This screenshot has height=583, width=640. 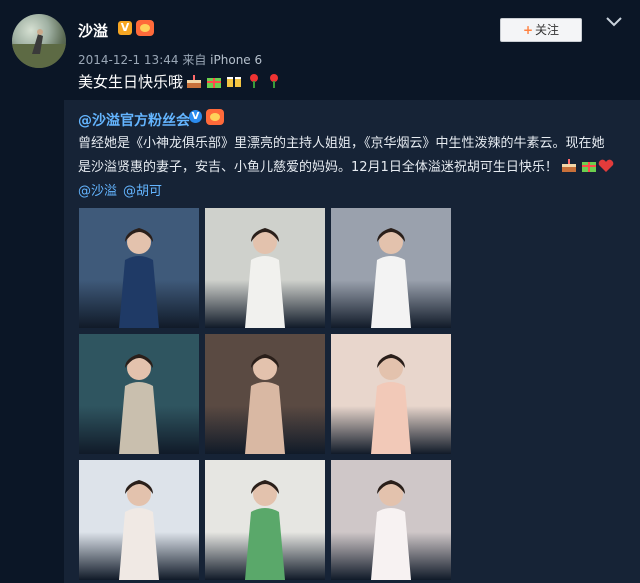 What do you see at coordinates (265, 520) in the screenshot?
I see `photo-green-cardigan` at bounding box center [265, 520].